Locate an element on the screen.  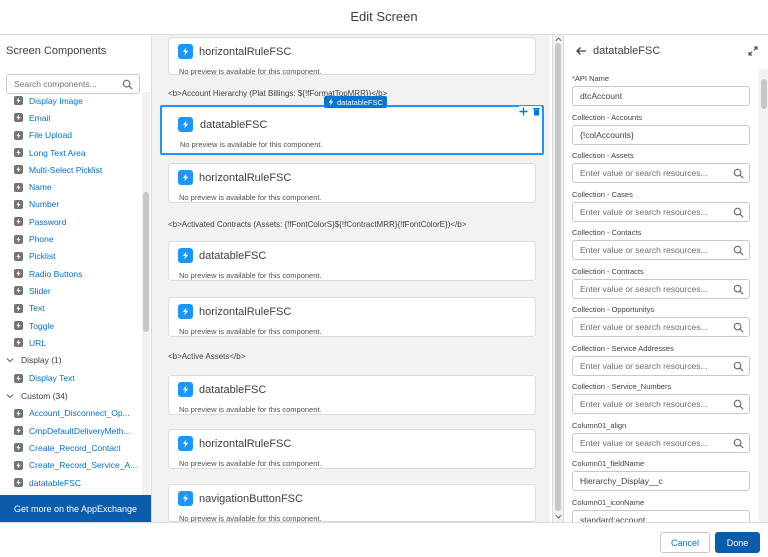
component-list-item: Email is located at coordinates (71, 117).